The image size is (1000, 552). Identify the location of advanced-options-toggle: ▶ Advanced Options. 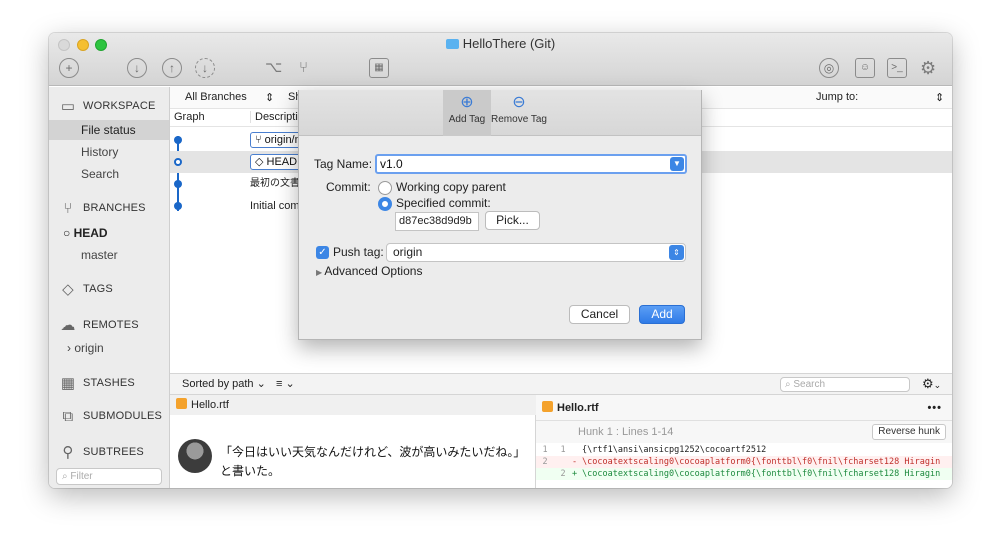
(369, 271).